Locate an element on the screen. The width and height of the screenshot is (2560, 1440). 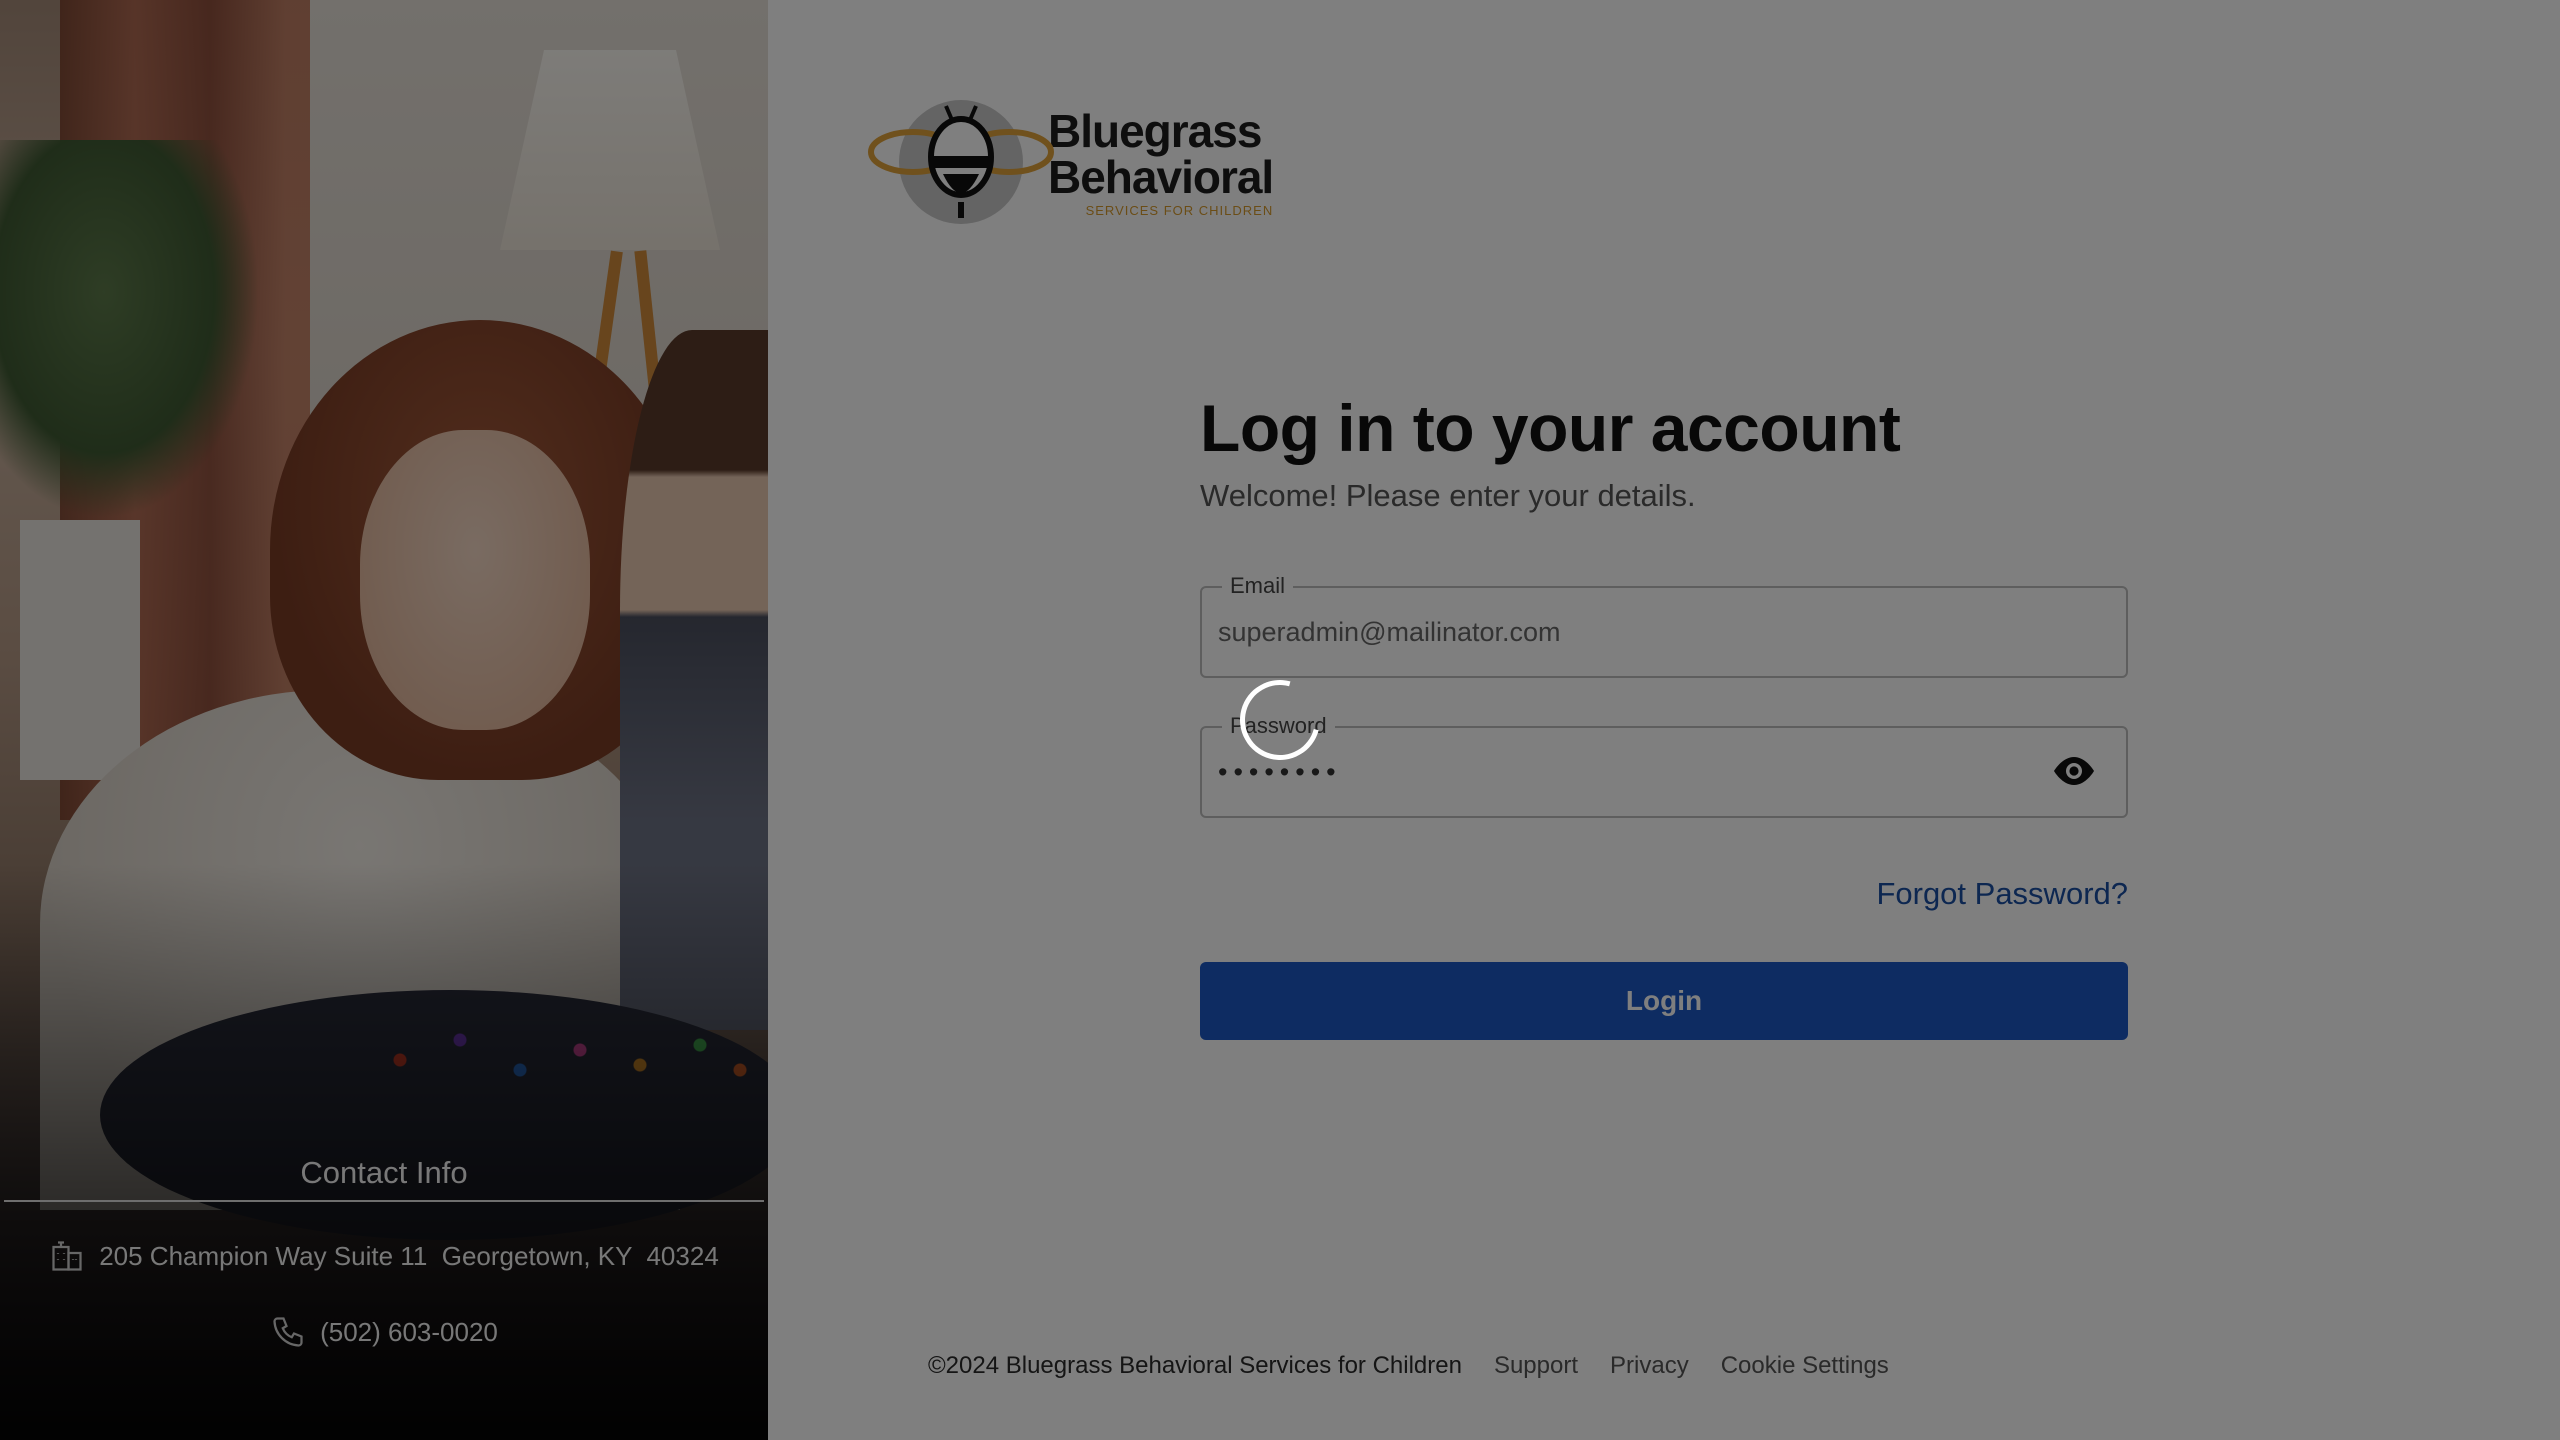
password-input is located at coordinates (1664, 772).